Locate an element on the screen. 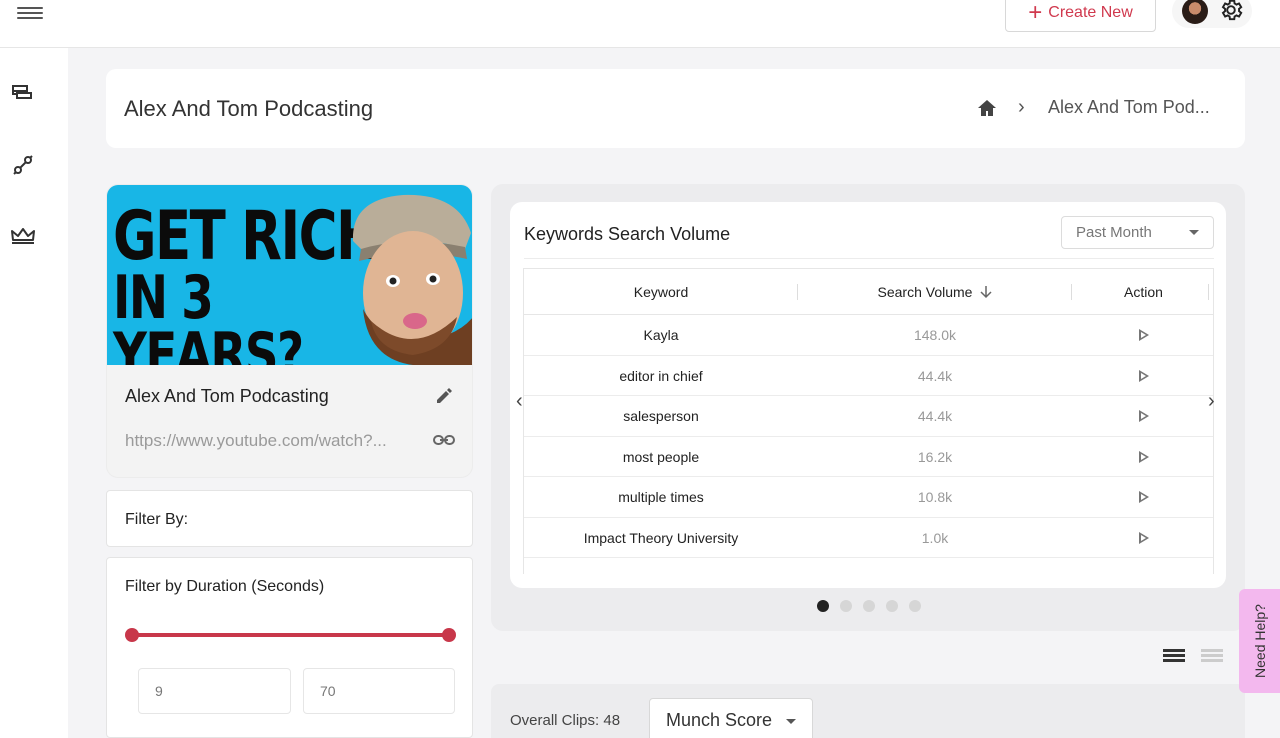 The image size is (1280, 738). column-action: Action is located at coordinates (1143, 292).